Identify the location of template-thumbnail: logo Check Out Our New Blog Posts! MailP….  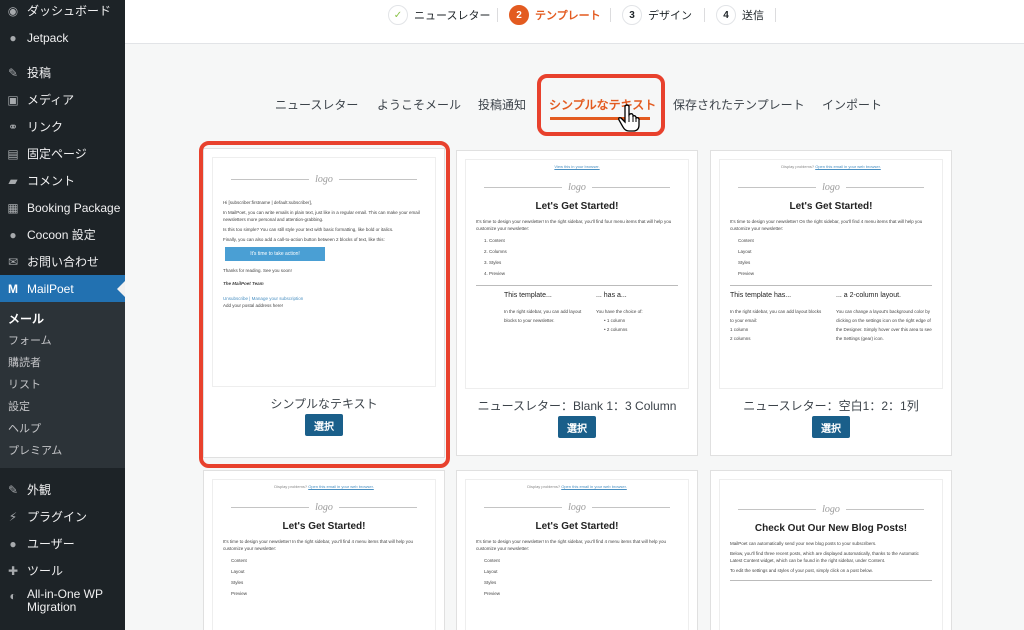
(831, 554).